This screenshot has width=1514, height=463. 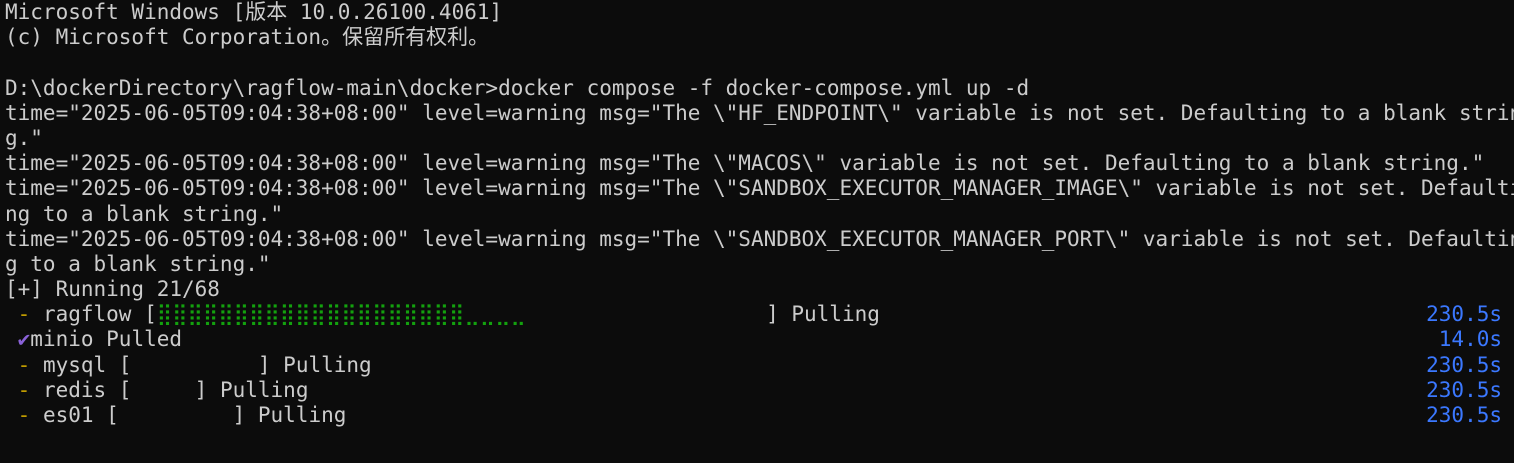 I want to click on service-row-mysql: - mysql [ ] Pulling 230.5s, so click(x=759, y=365).